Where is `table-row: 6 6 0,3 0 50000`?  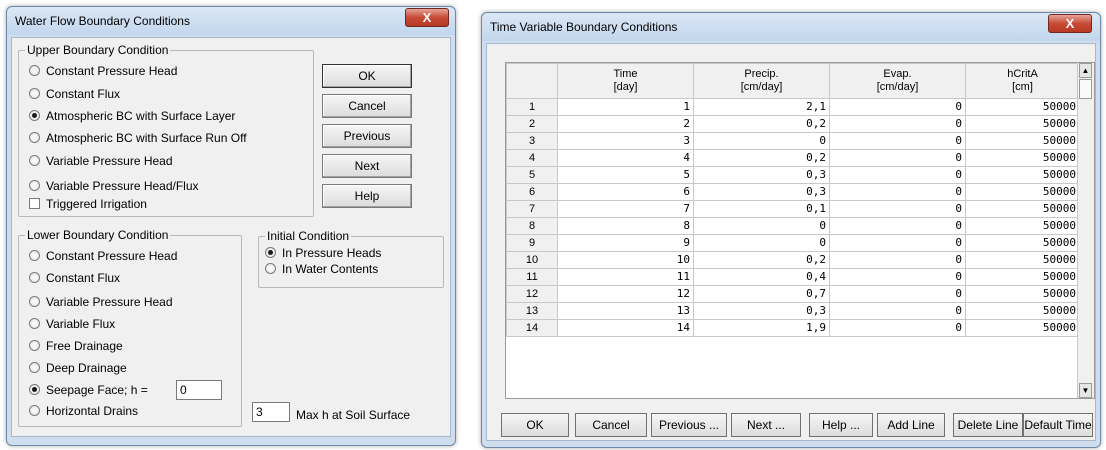
table-row: 6 6 0,3 0 50000 is located at coordinates (793, 192).